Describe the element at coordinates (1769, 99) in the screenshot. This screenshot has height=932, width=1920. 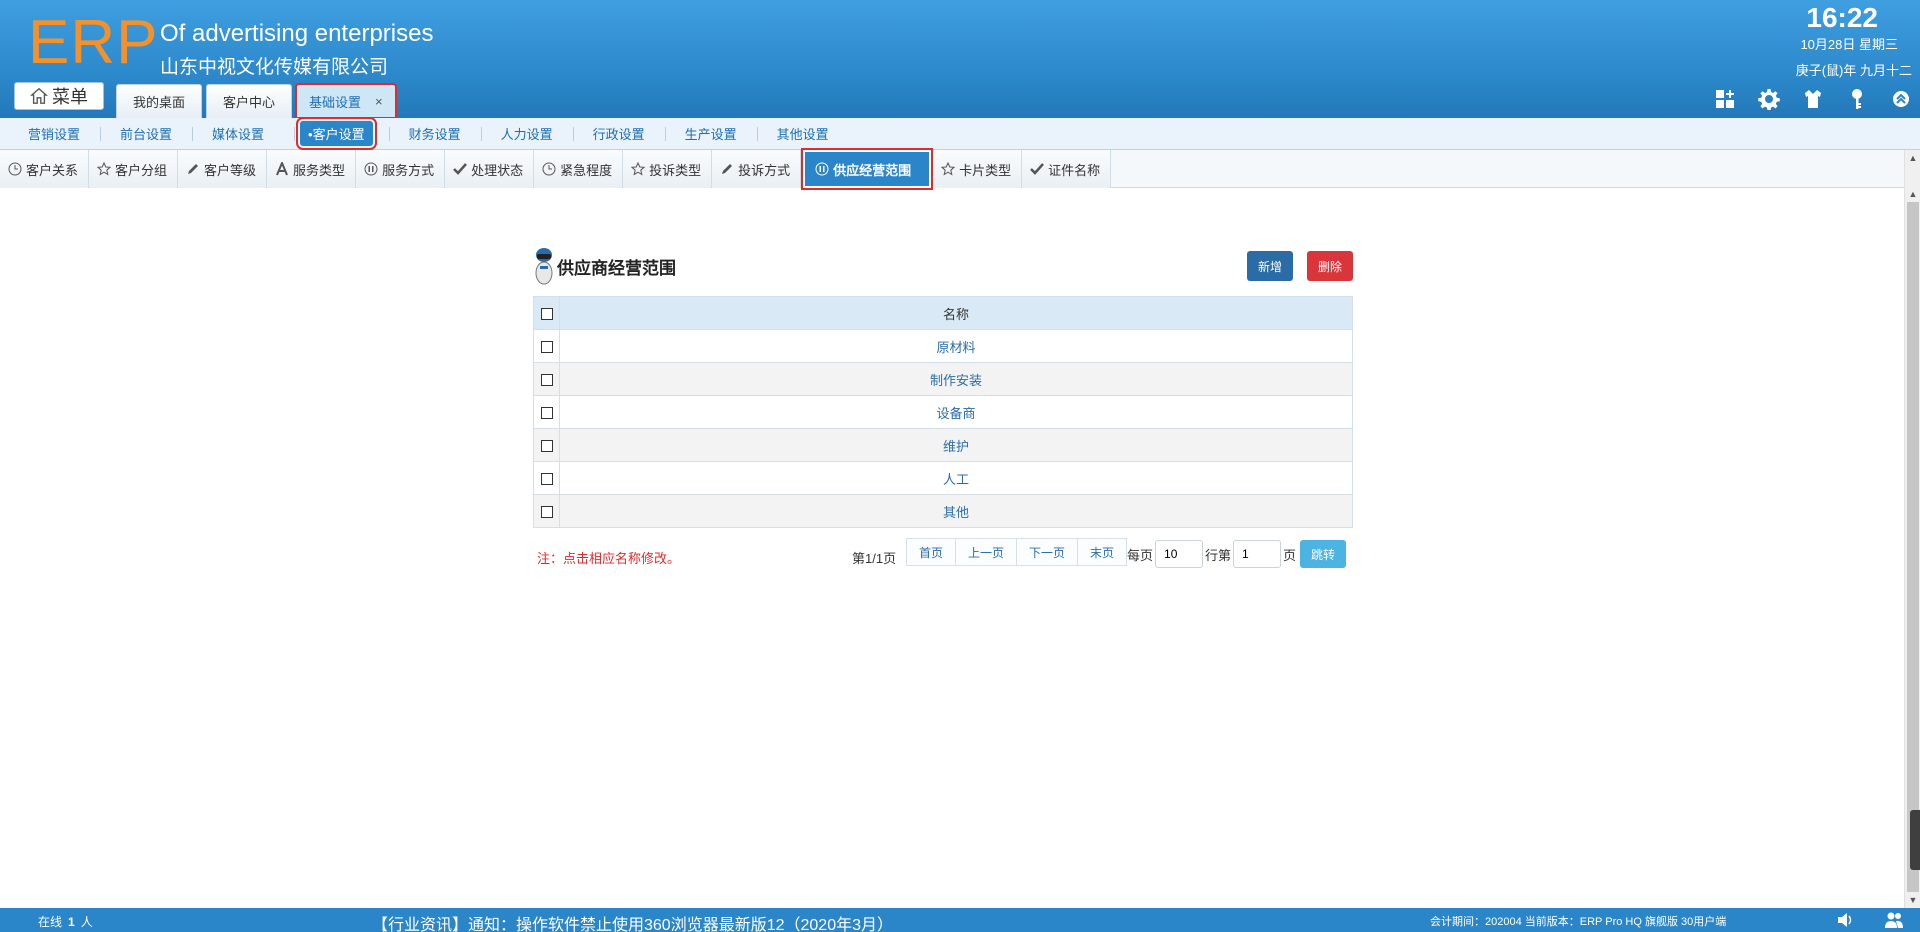
I see `gear-icon` at that location.